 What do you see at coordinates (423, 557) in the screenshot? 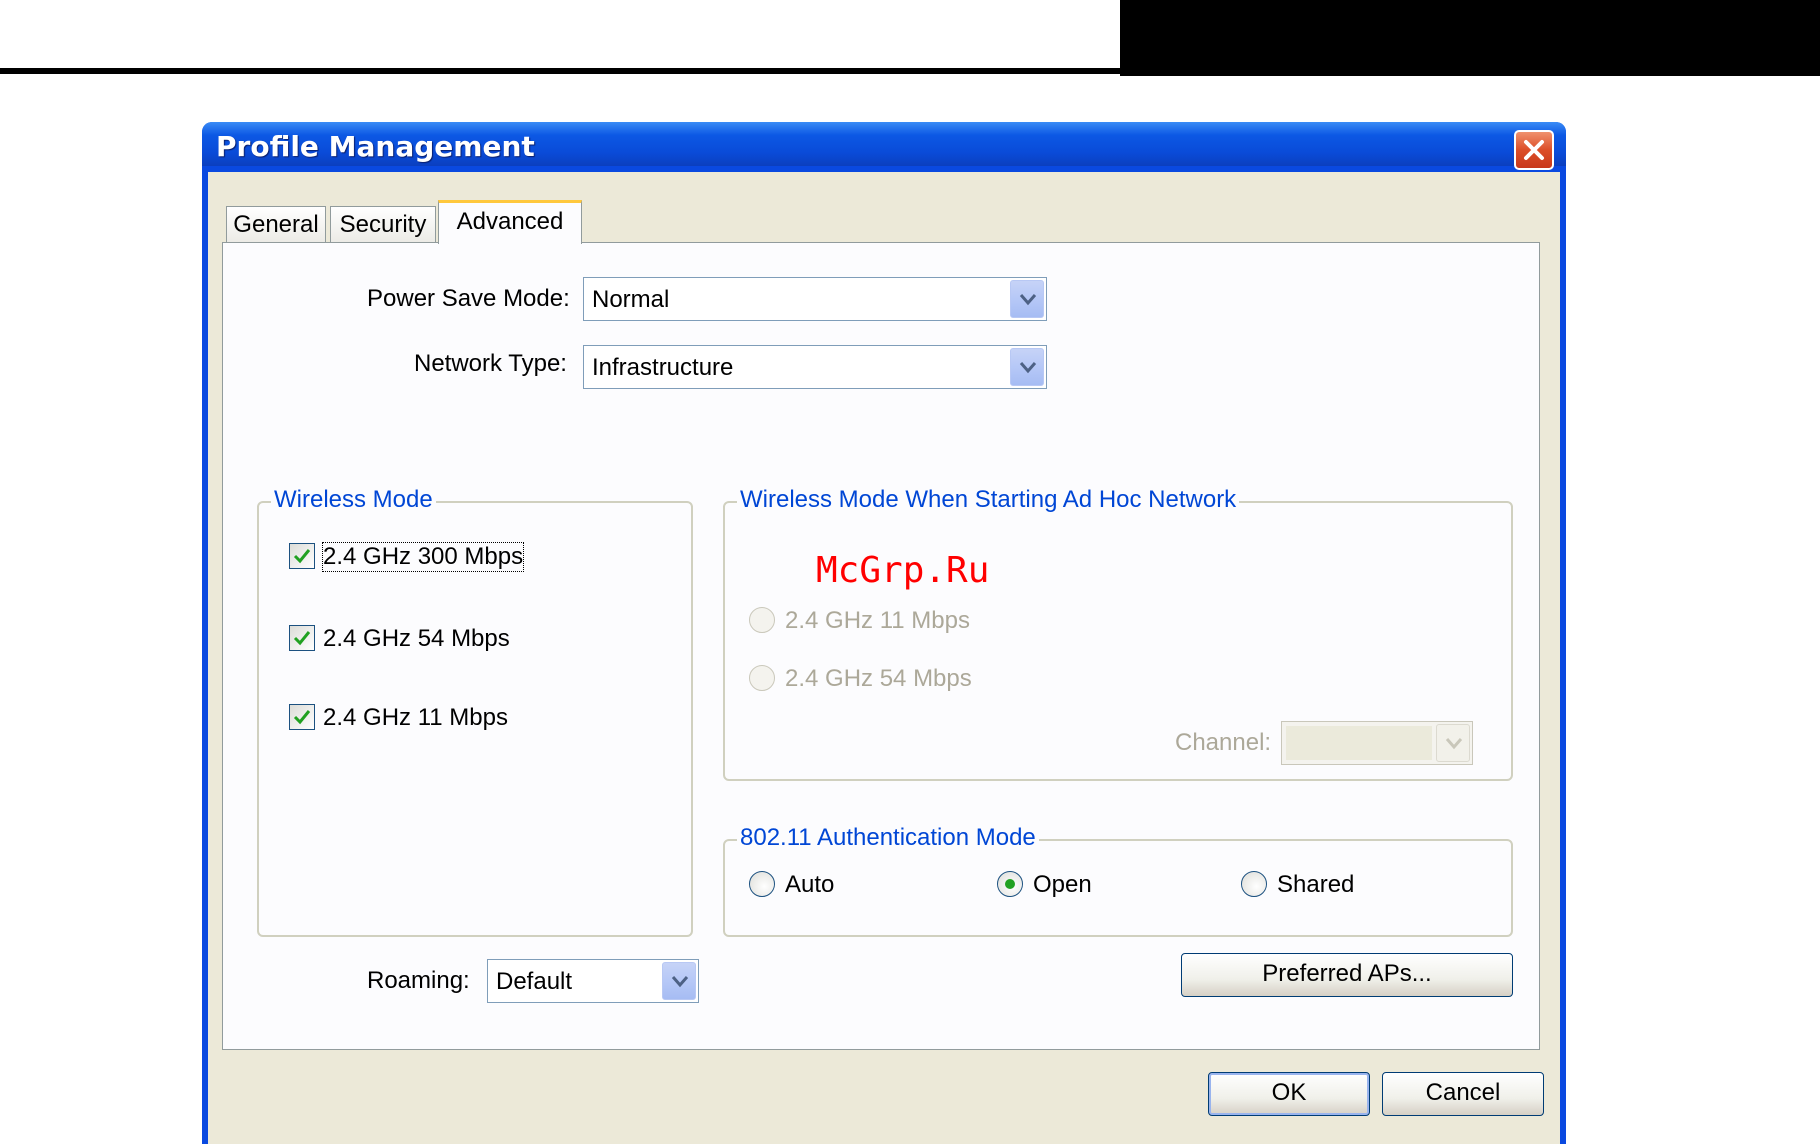
I see `wireless-mode-300-label: 2.4 GHz 300 Mbps` at bounding box center [423, 557].